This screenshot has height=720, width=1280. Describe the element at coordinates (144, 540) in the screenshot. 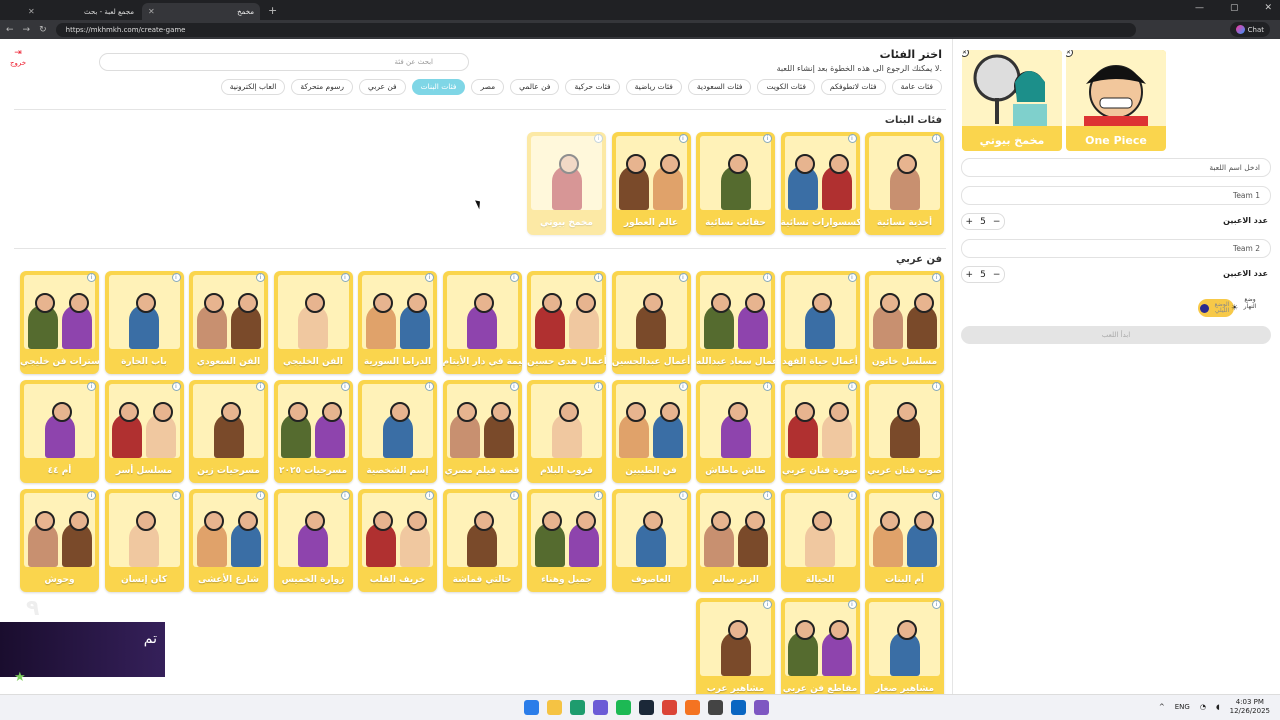

I see `category-card: كان إنسان i` at that location.